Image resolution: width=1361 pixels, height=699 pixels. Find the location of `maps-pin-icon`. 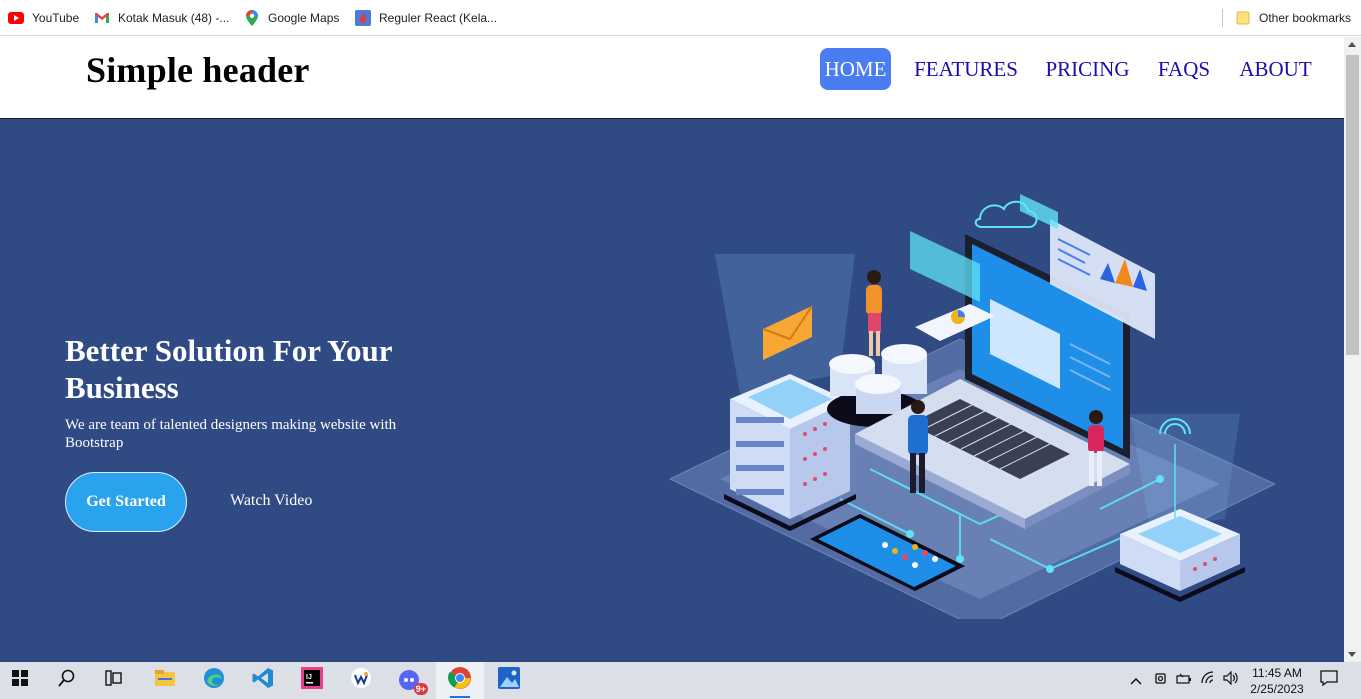

maps-pin-icon is located at coordinates (252, 18).